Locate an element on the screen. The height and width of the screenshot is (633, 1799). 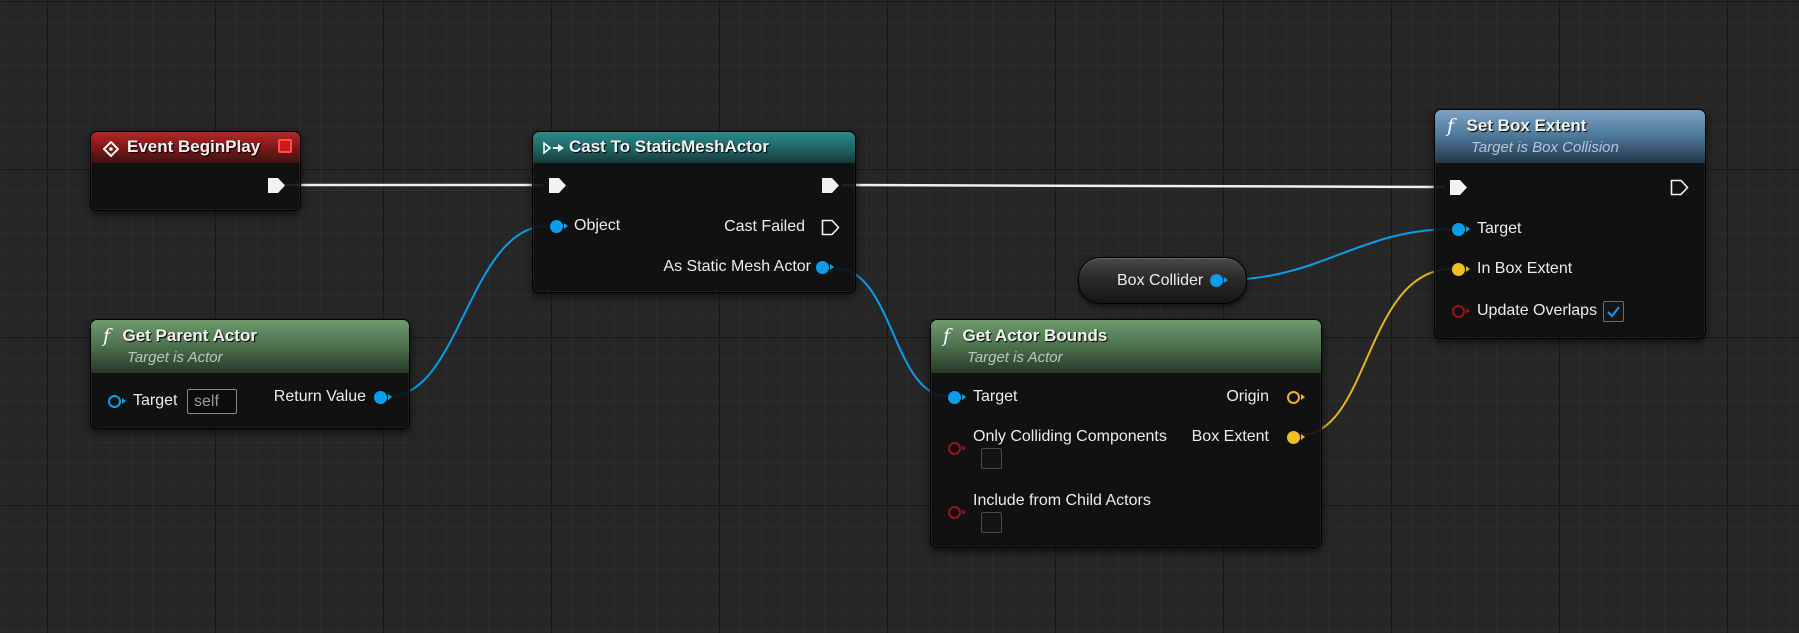
update-overlaps-input-pin is located at coordinates (1458, 311).